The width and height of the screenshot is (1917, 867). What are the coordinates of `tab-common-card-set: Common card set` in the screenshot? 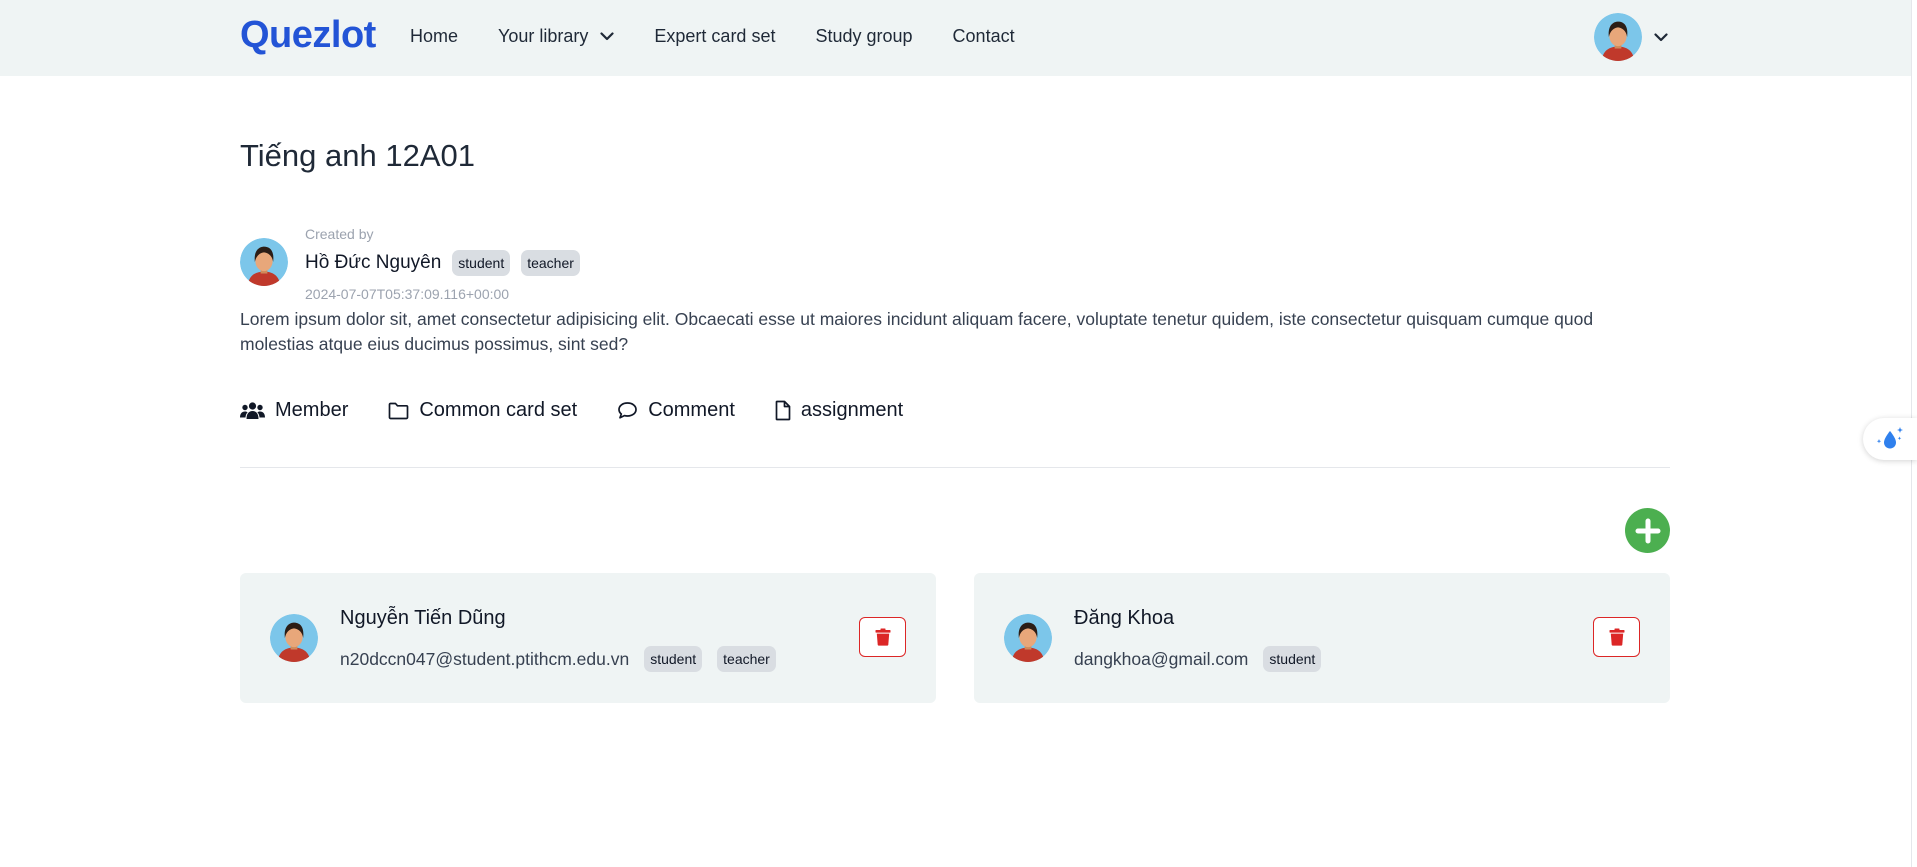 It's located at (482, 410).